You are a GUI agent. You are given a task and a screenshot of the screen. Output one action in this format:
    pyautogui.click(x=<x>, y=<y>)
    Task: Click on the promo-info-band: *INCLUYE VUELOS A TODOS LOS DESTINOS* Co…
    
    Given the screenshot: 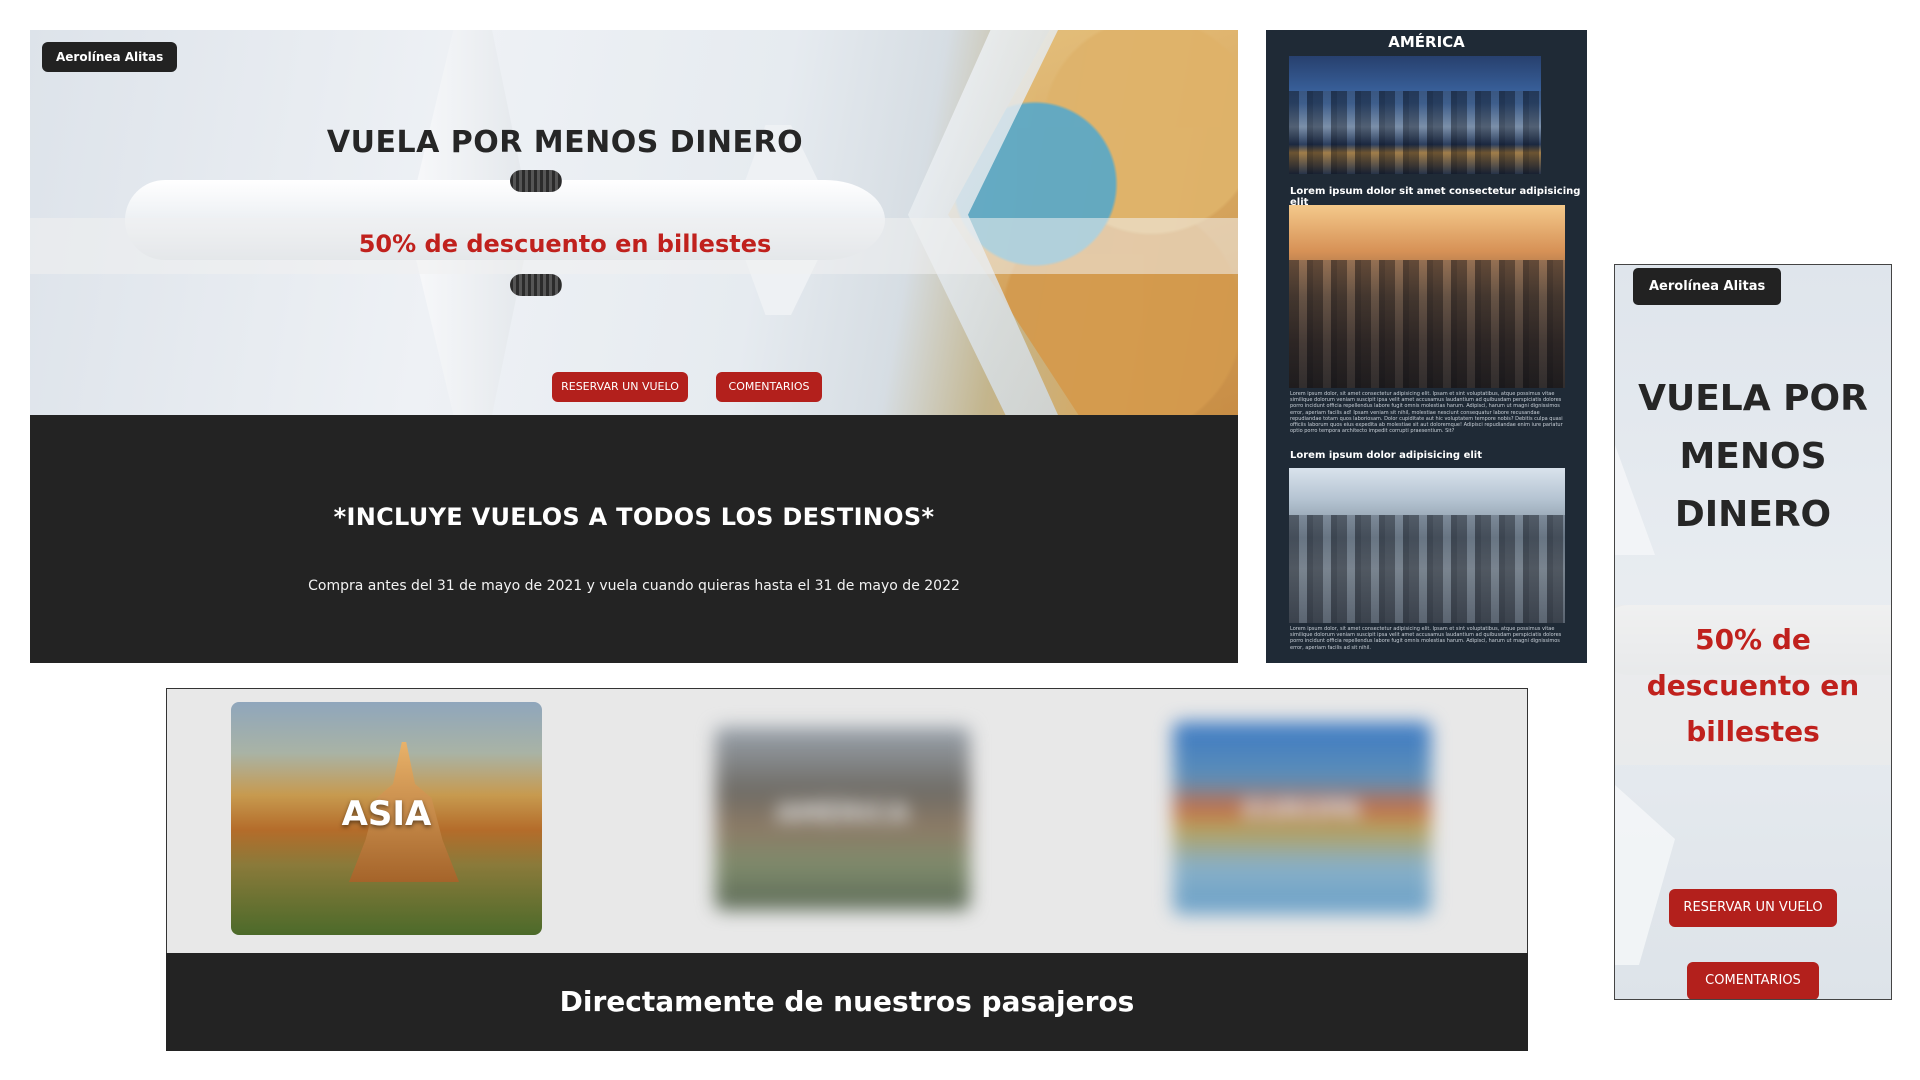 What is the action you would take?
    pyautogui.click(x=634, y=539)
    